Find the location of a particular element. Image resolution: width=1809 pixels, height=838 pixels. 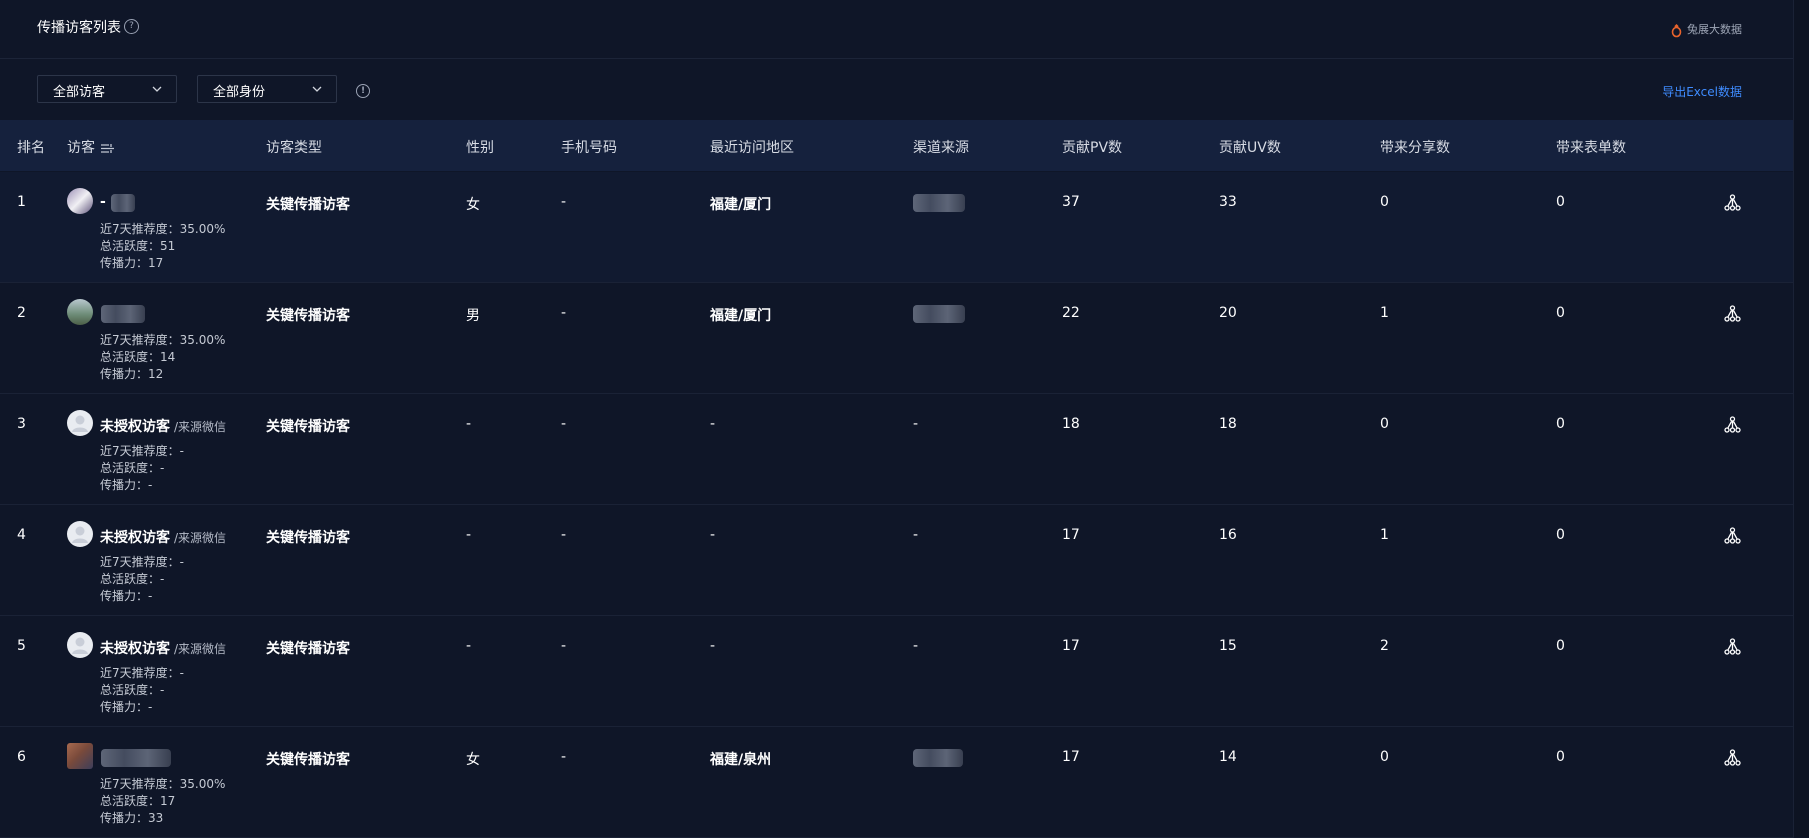

blurred-name is located at coordinates (123, 314).